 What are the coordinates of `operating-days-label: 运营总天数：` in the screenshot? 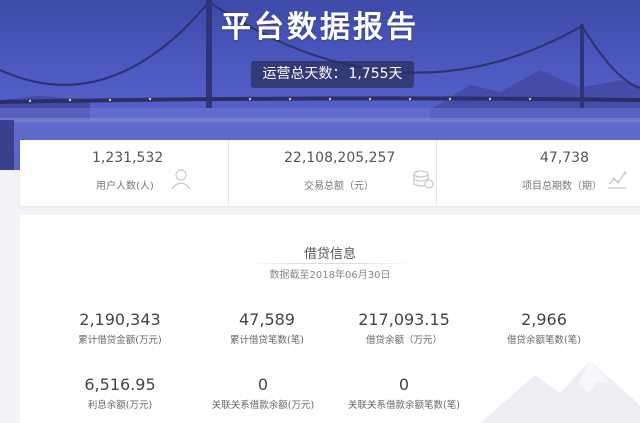 It's located at (304, 74).